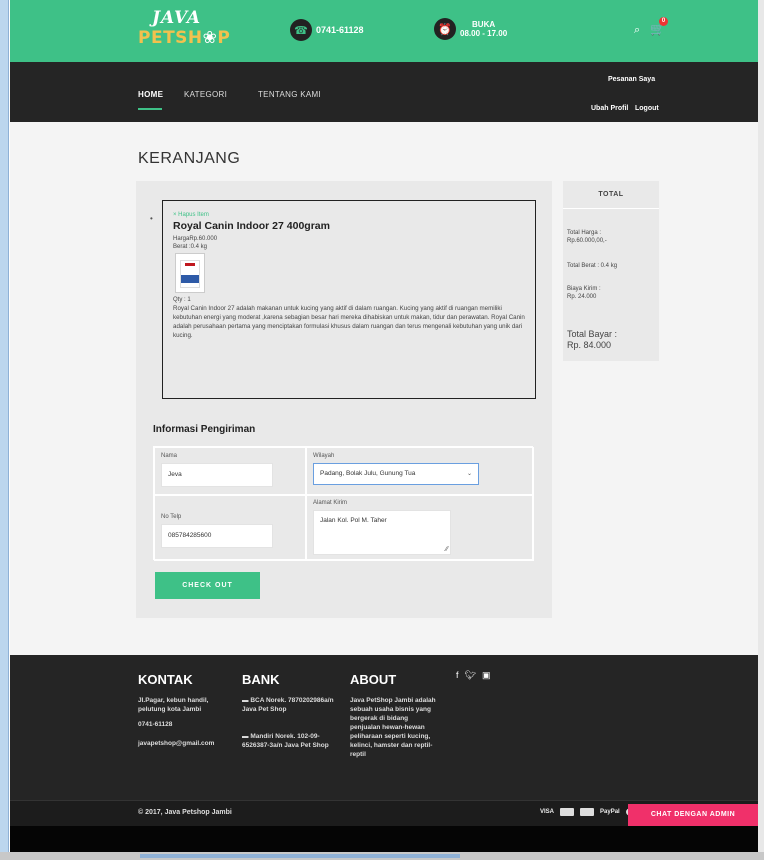 This screenshot has height=860, width=764. Describe the element at coordinates (207, 585) in the screenshot. I see `checkout-button: CHECK OUT` at that location.